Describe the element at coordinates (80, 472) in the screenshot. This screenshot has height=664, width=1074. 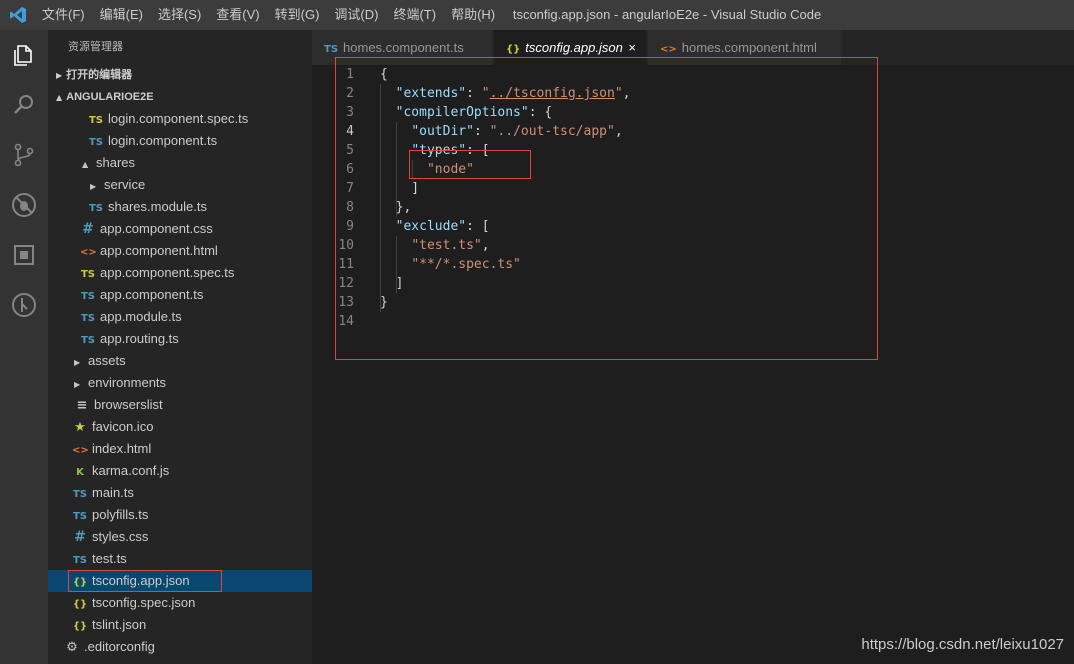
I see `karma-file-icon: K` at that location.